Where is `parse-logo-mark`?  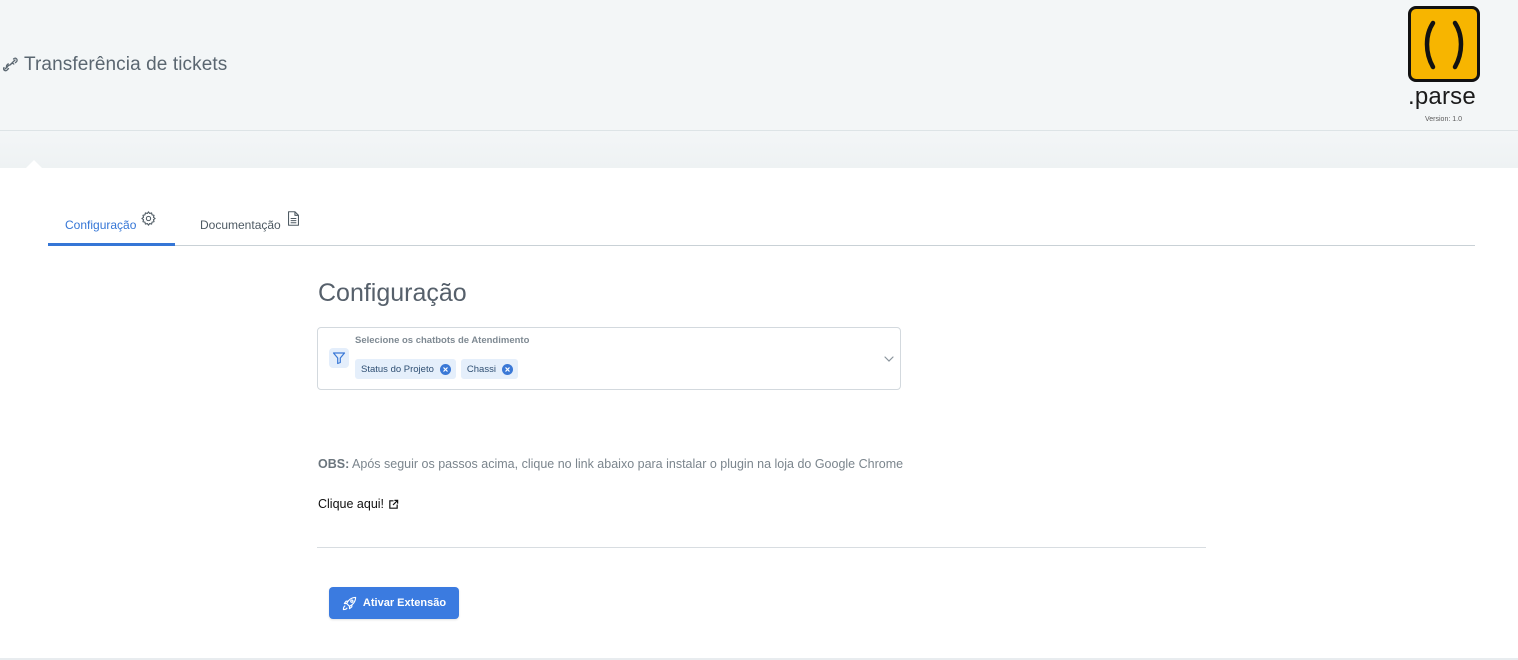 parse-logo-mark is located at coordinates (1444, 44).